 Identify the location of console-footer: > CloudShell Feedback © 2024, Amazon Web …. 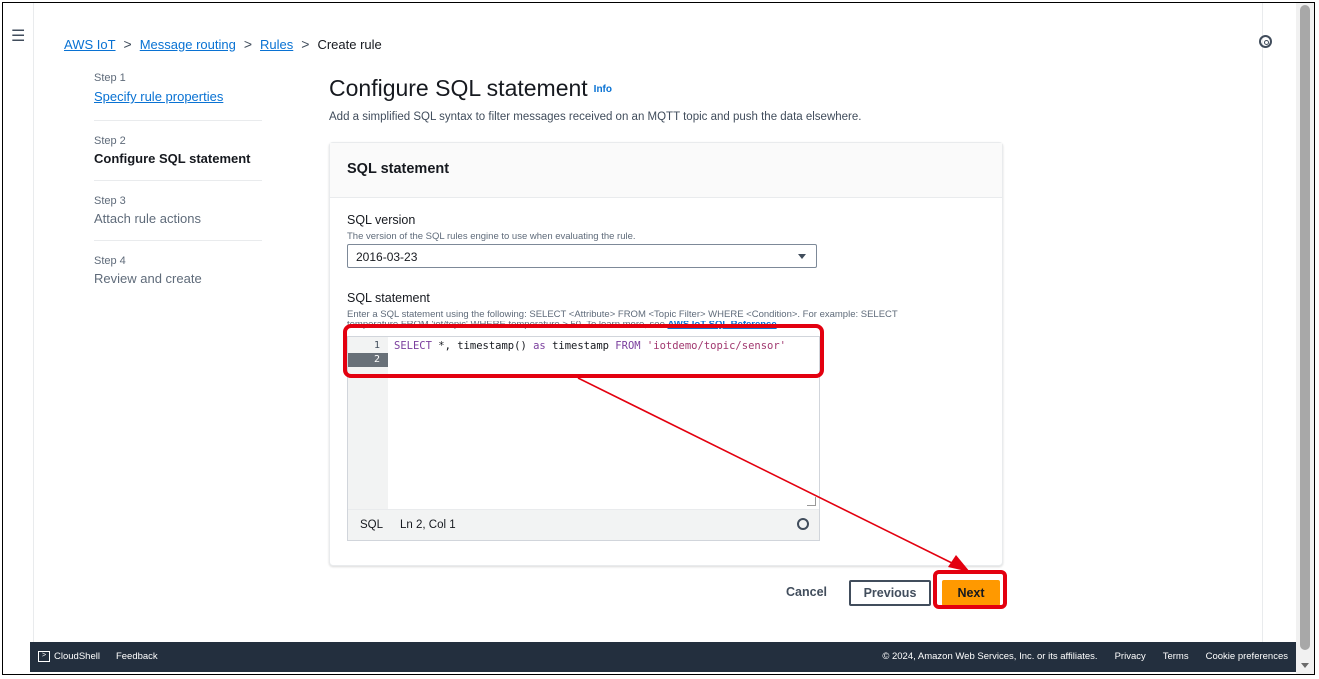
(663, 657).